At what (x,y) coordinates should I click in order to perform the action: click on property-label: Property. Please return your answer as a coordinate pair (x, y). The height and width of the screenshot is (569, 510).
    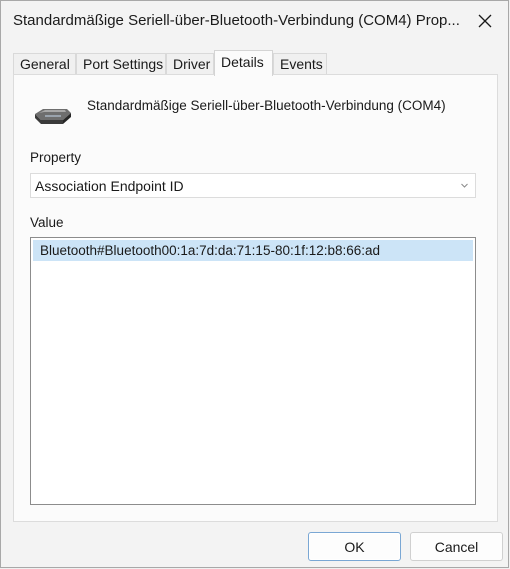
    Looking at the image, I should click on (56, 157).